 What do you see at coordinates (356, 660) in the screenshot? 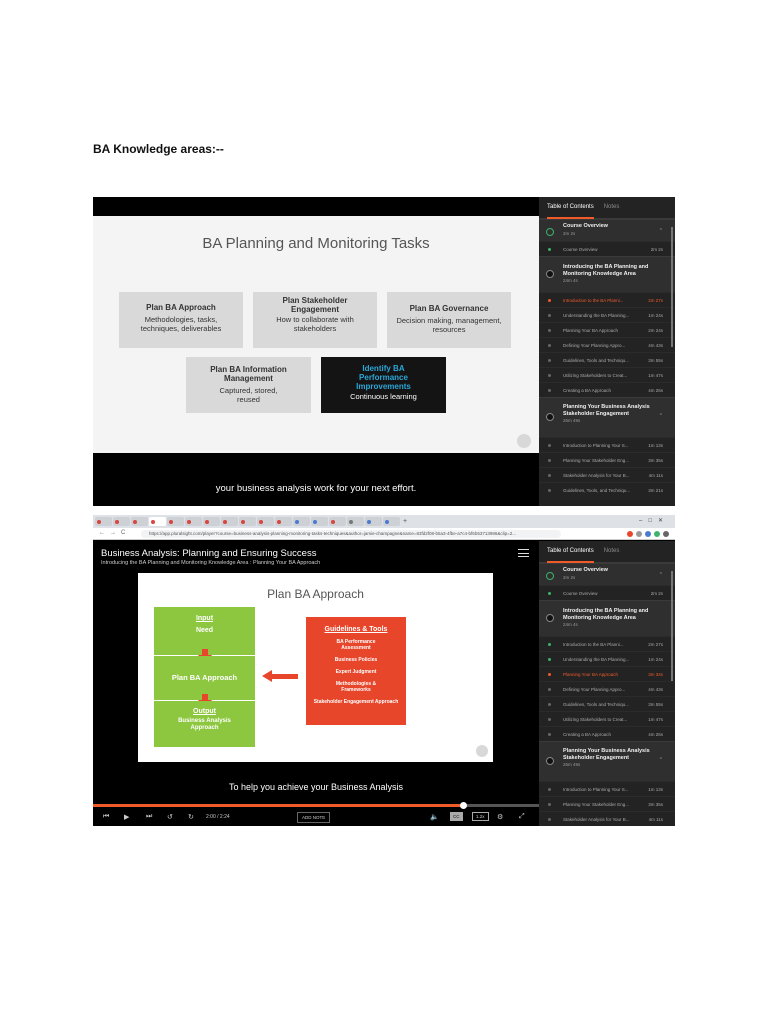
I see `guideline-item: Business Policies` at bounding box center [356, 660].